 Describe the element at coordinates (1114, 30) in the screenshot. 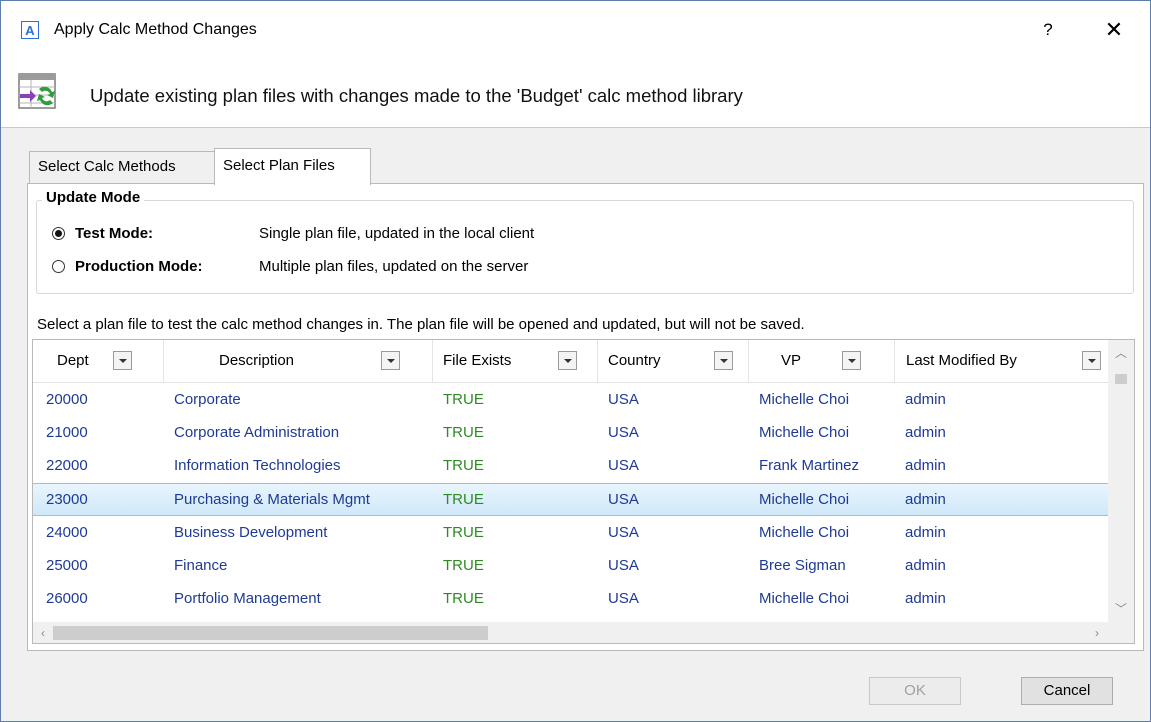

I see `close-button: ✕` at that location.